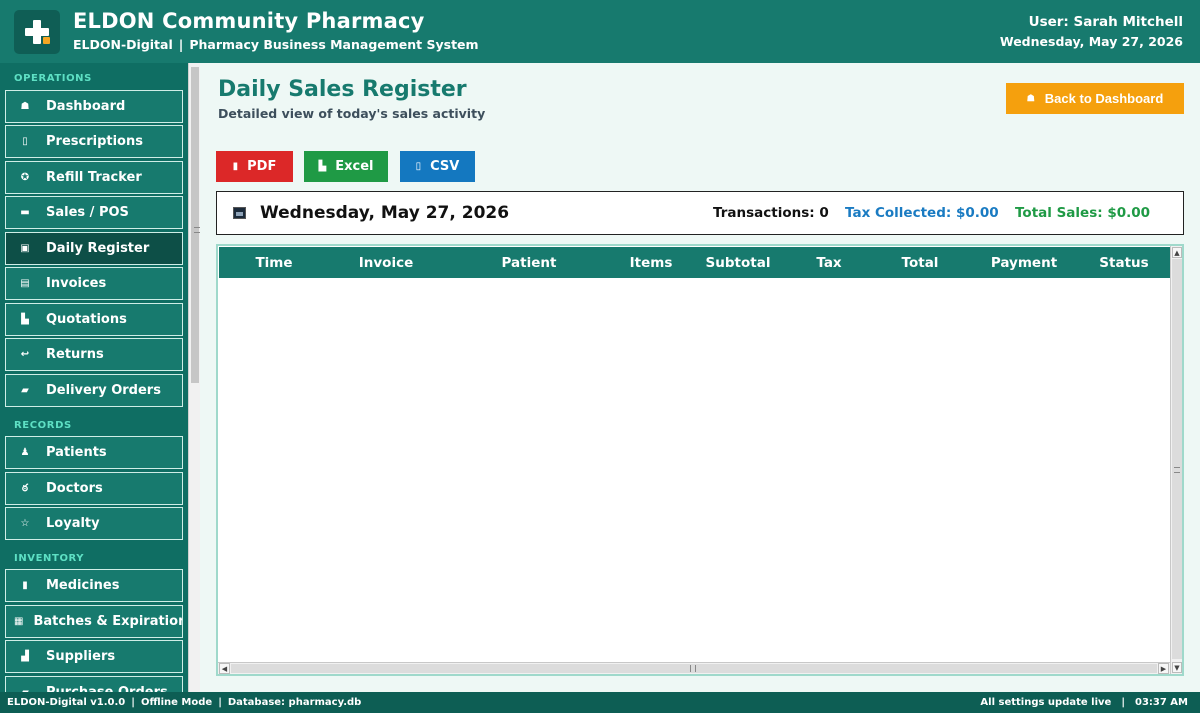 This screenshot has height=713, width=1200. What do you see at coordinates (922, 213) in the screenshot?
I see `tax-collected: Tax Collected: $0.00` at bounding box center [922, 213].